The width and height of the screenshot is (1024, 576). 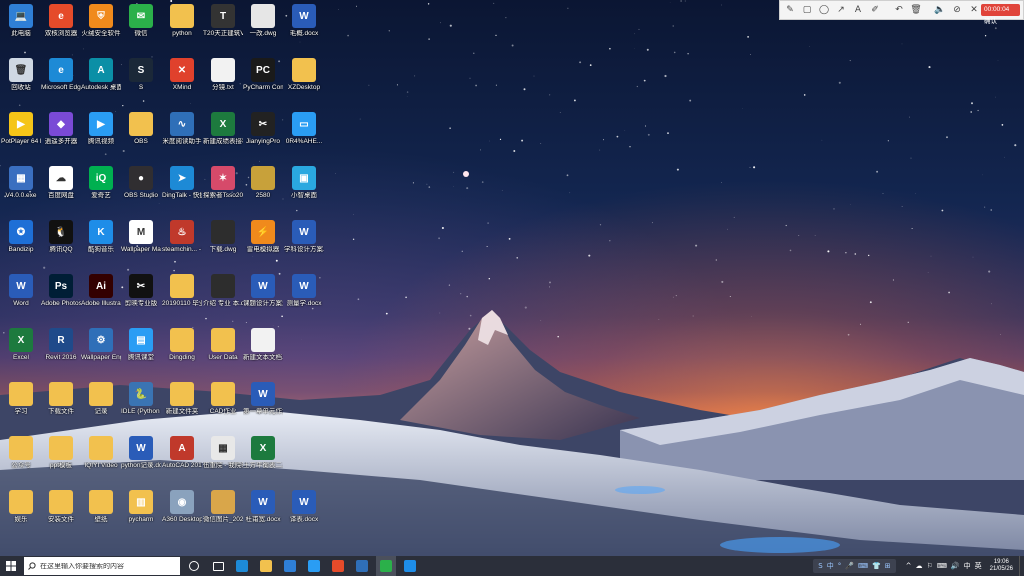 I want to click on desktop-icon: ▶ 腾讯视频, so click(x=101, y=129).